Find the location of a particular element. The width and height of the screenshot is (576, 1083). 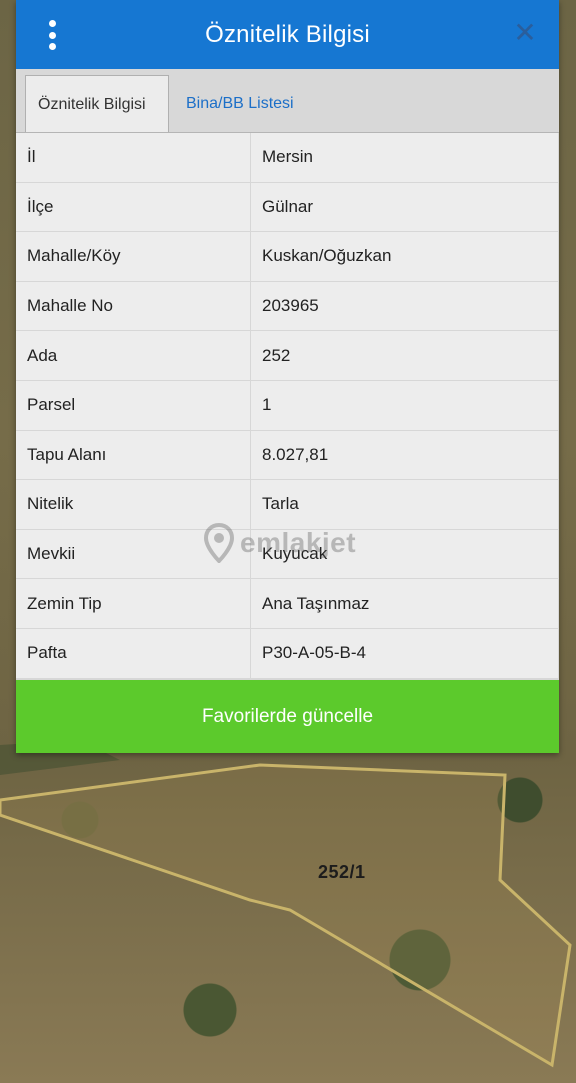

attribute-value: Mersin is located at coordinates (404, 157).